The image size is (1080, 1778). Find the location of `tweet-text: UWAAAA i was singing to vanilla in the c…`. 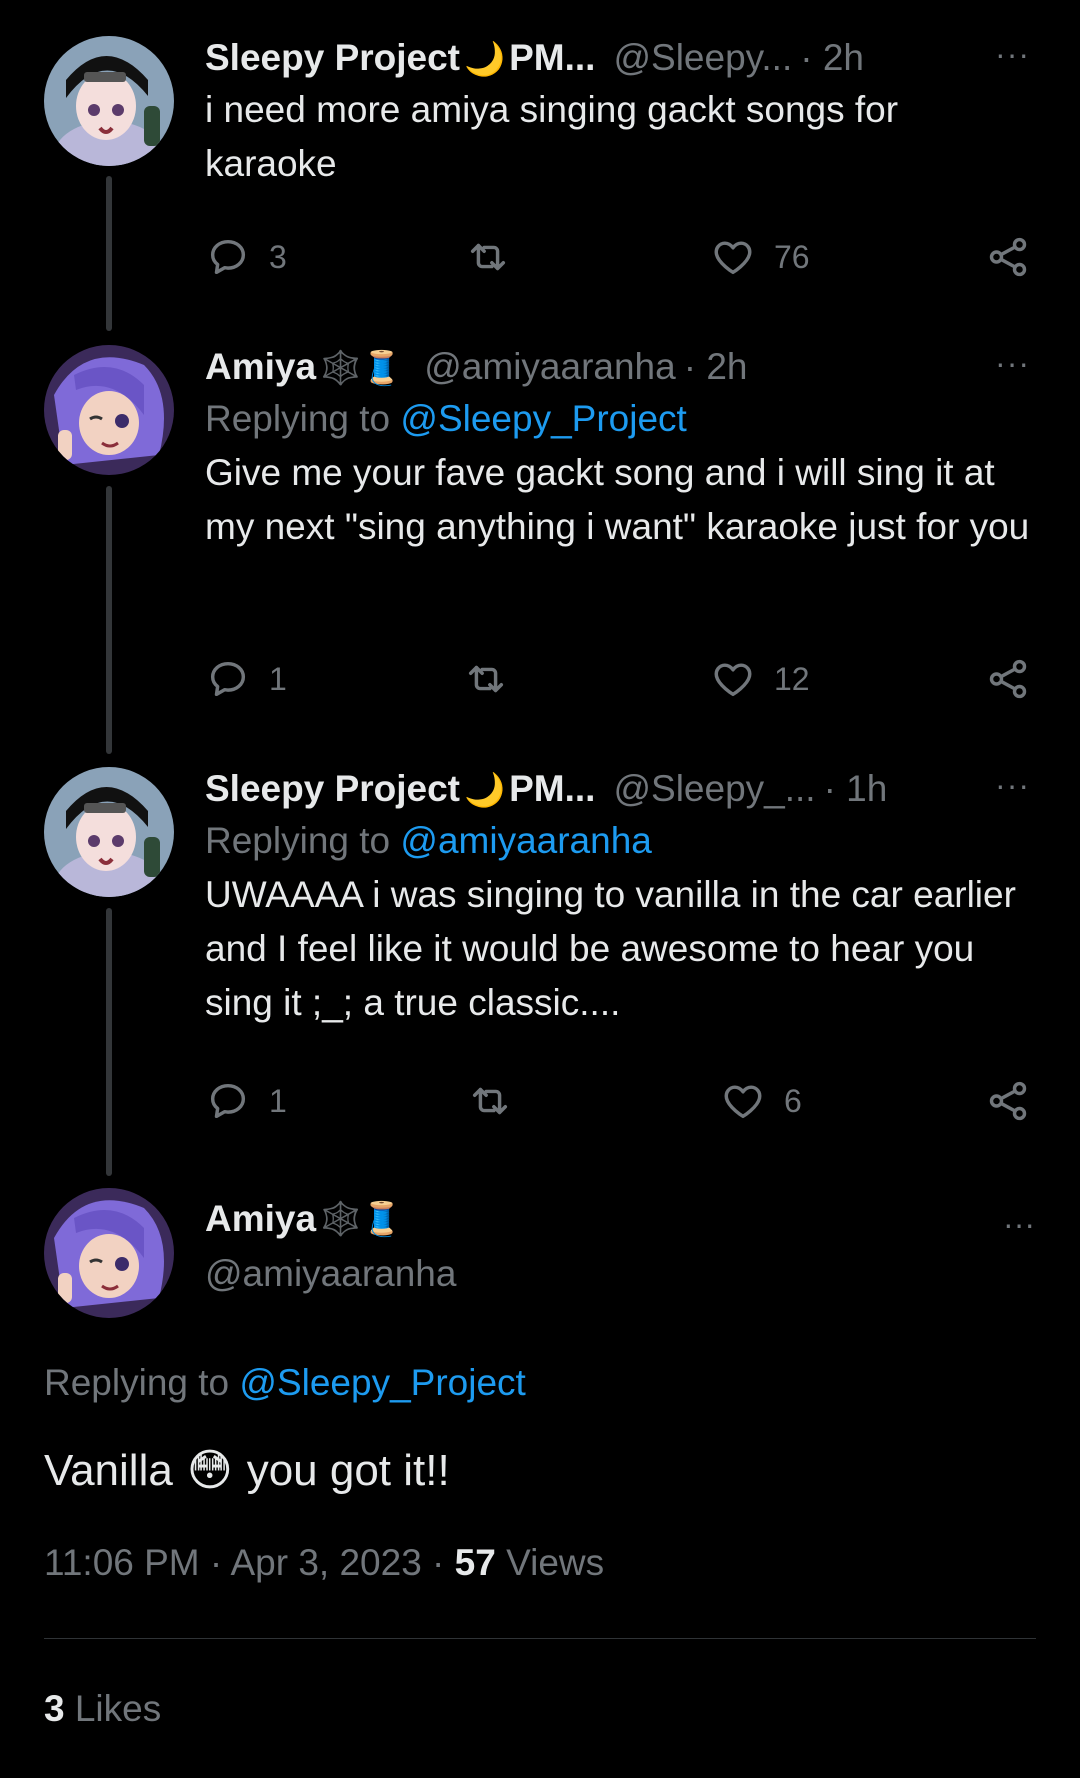

tweet-text: UWAAAA i was singing to vanilla in the c… is located at coordinates (610, 948).